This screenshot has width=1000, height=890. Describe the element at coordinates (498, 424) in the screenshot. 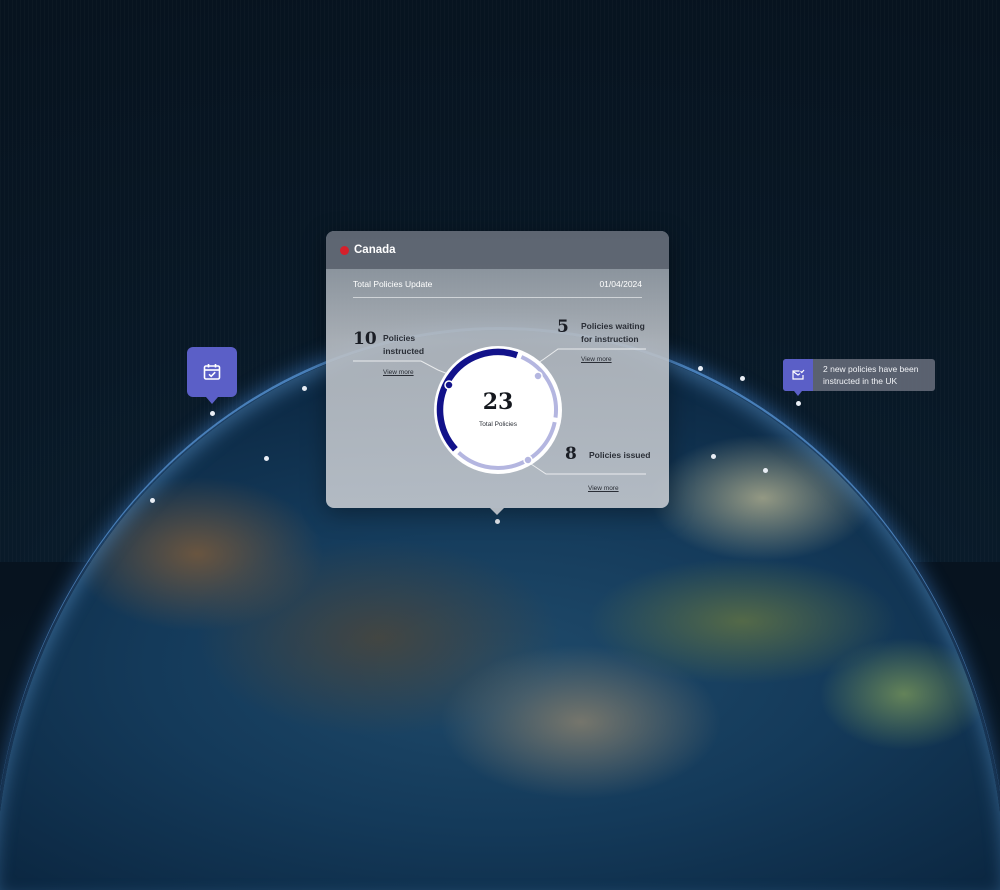

I see `total-policies-label: Total Policies` at that location.